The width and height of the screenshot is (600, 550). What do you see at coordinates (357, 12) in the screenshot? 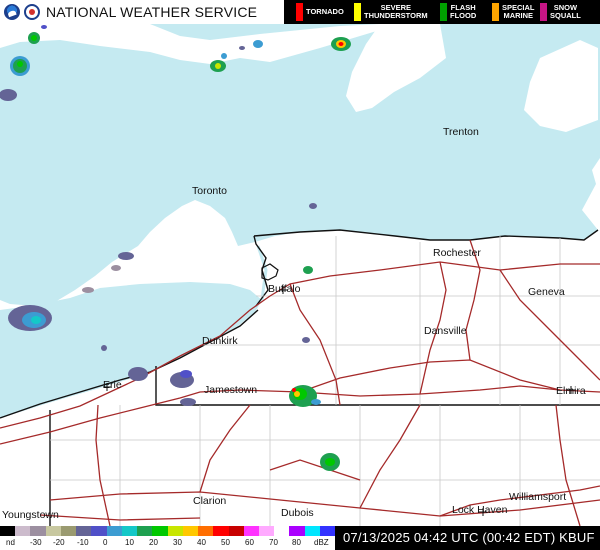
I see `severe-thunderstorm-swatch` at bounding box center [357, 12].